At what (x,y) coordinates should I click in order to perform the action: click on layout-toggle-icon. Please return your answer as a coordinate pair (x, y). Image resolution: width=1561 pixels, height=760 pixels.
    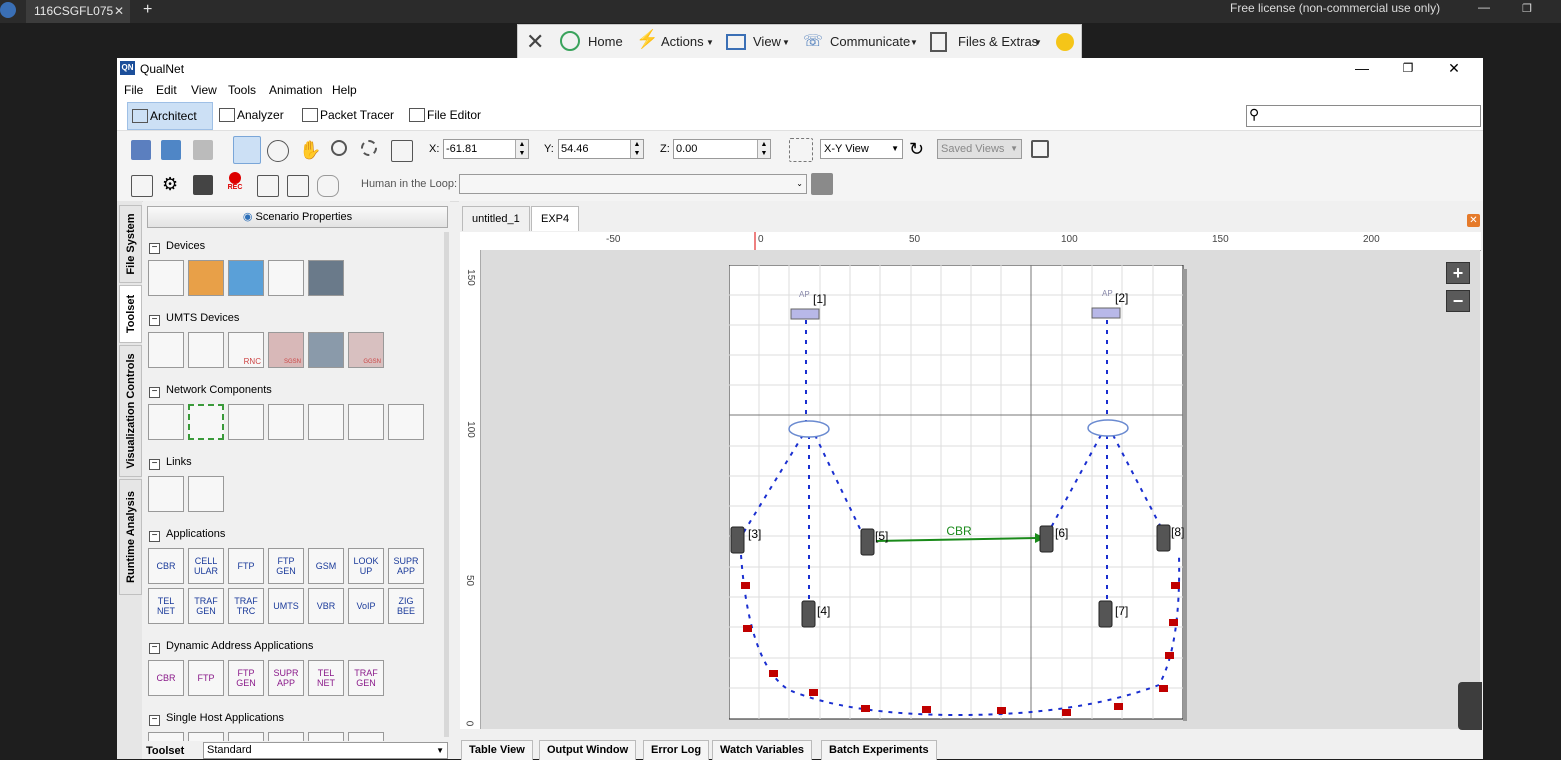
    Looking at the image, I should click on (1040, 149).